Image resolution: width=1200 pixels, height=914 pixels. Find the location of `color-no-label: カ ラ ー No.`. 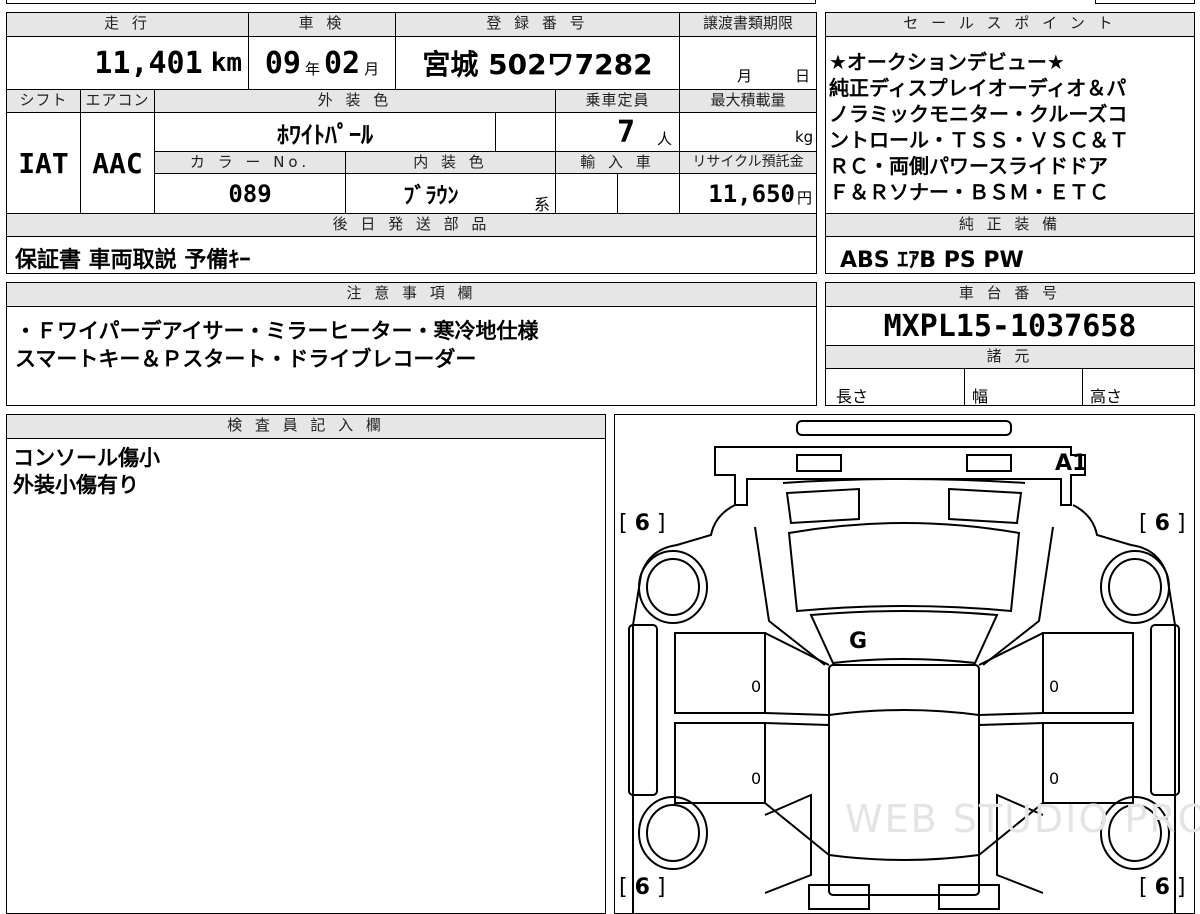

color-no-label: カ ラ ー No. is located at coordinates (250, 162).